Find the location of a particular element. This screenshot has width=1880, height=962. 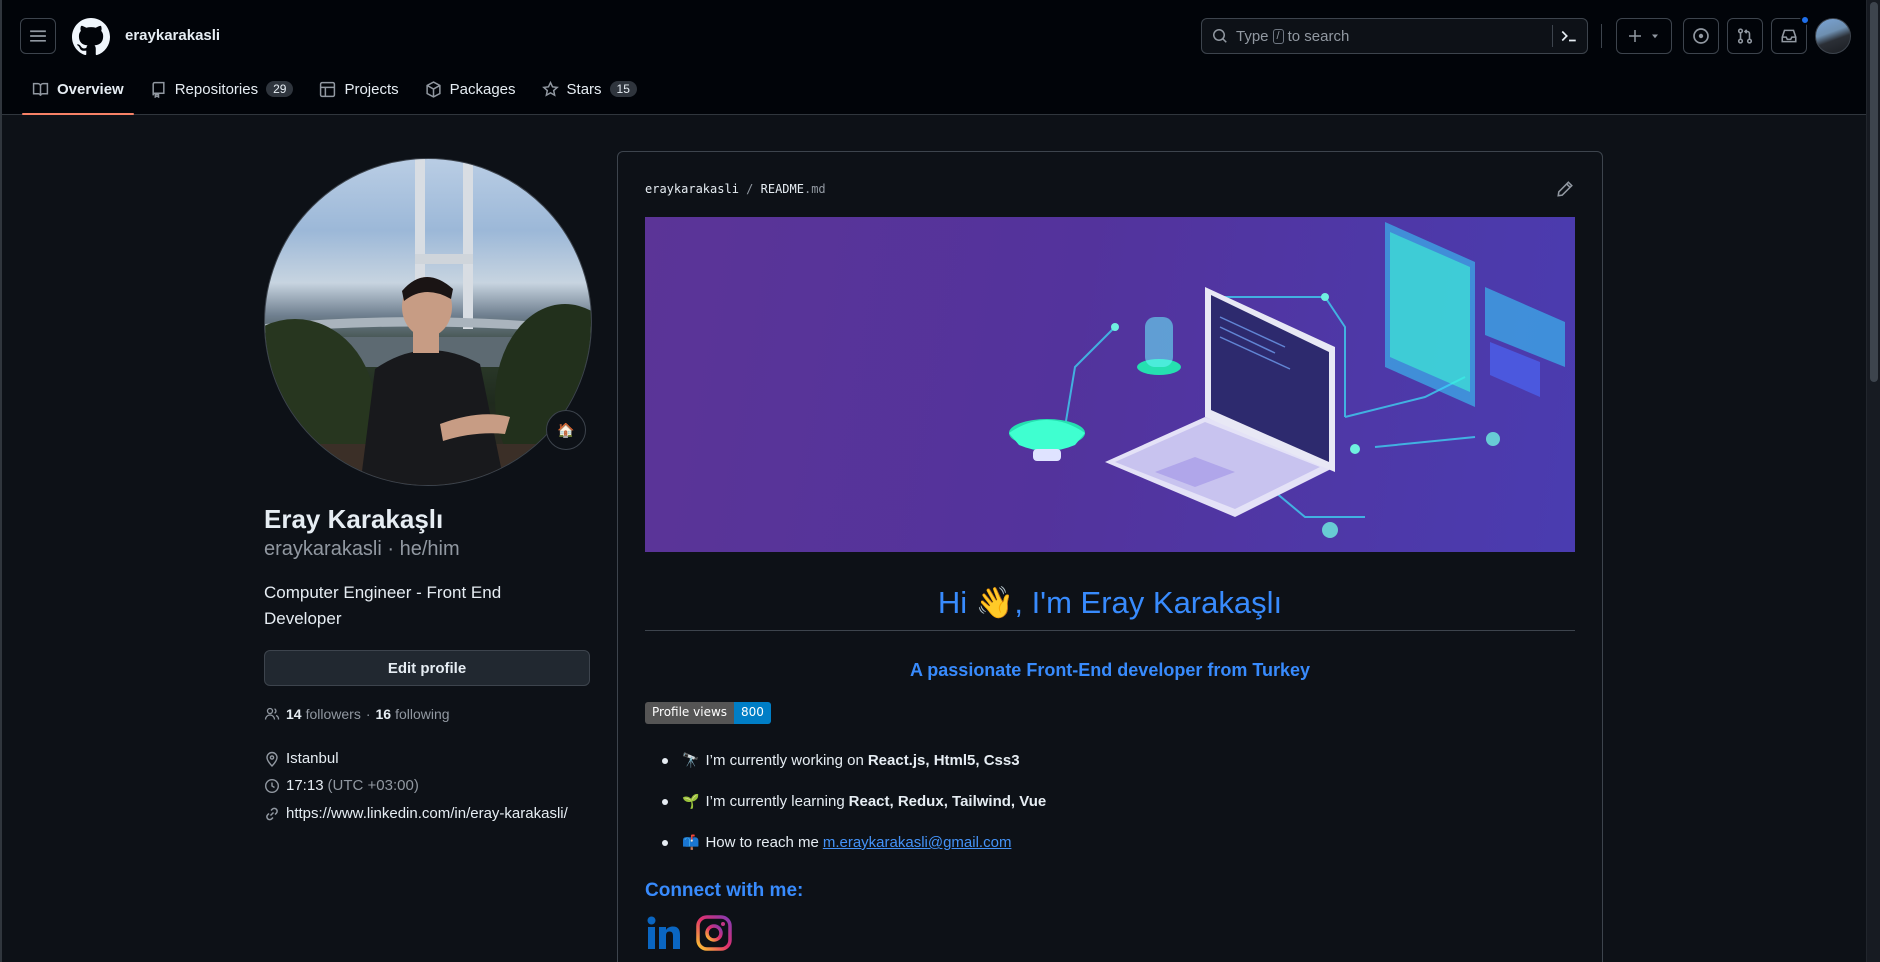

tab-overview: Overview is located at coordinates (78, 93).